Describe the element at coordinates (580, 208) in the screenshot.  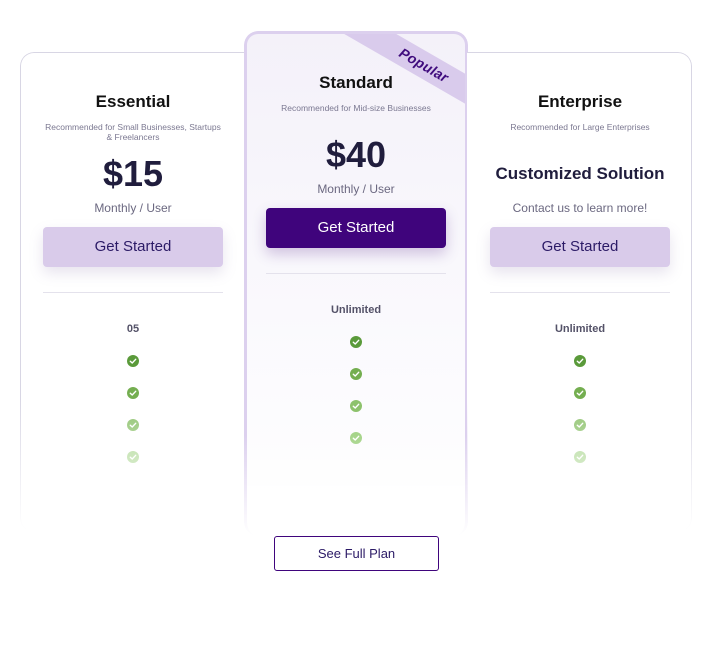
I see `plan-price-note: Contact us to learn more!` at that location.